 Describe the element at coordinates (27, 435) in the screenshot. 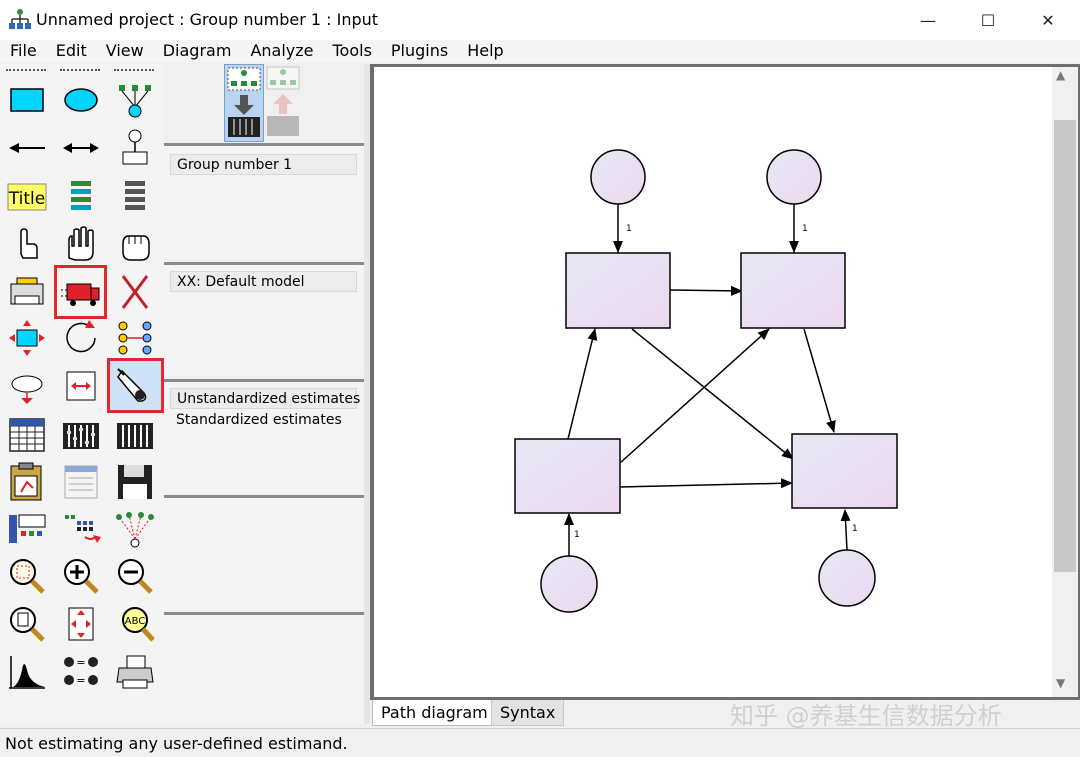

I see `select-data-files-icon` at that location.